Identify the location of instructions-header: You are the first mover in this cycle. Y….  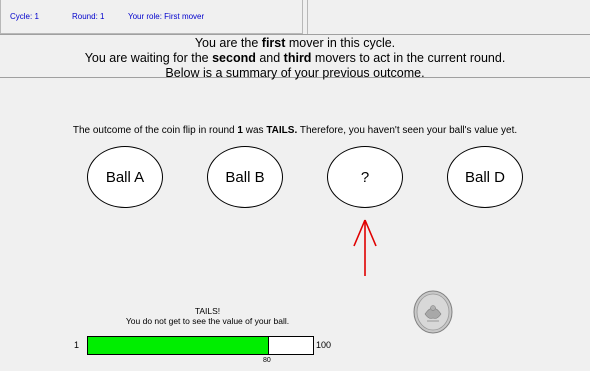
(295, 58).